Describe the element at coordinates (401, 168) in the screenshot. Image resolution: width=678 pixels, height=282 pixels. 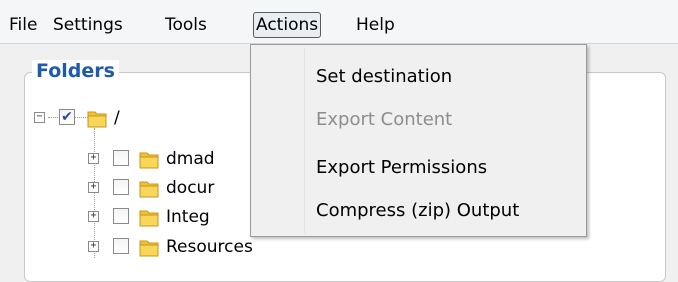
I see `menu-item-export-permissions: Export Permissions` at that location.